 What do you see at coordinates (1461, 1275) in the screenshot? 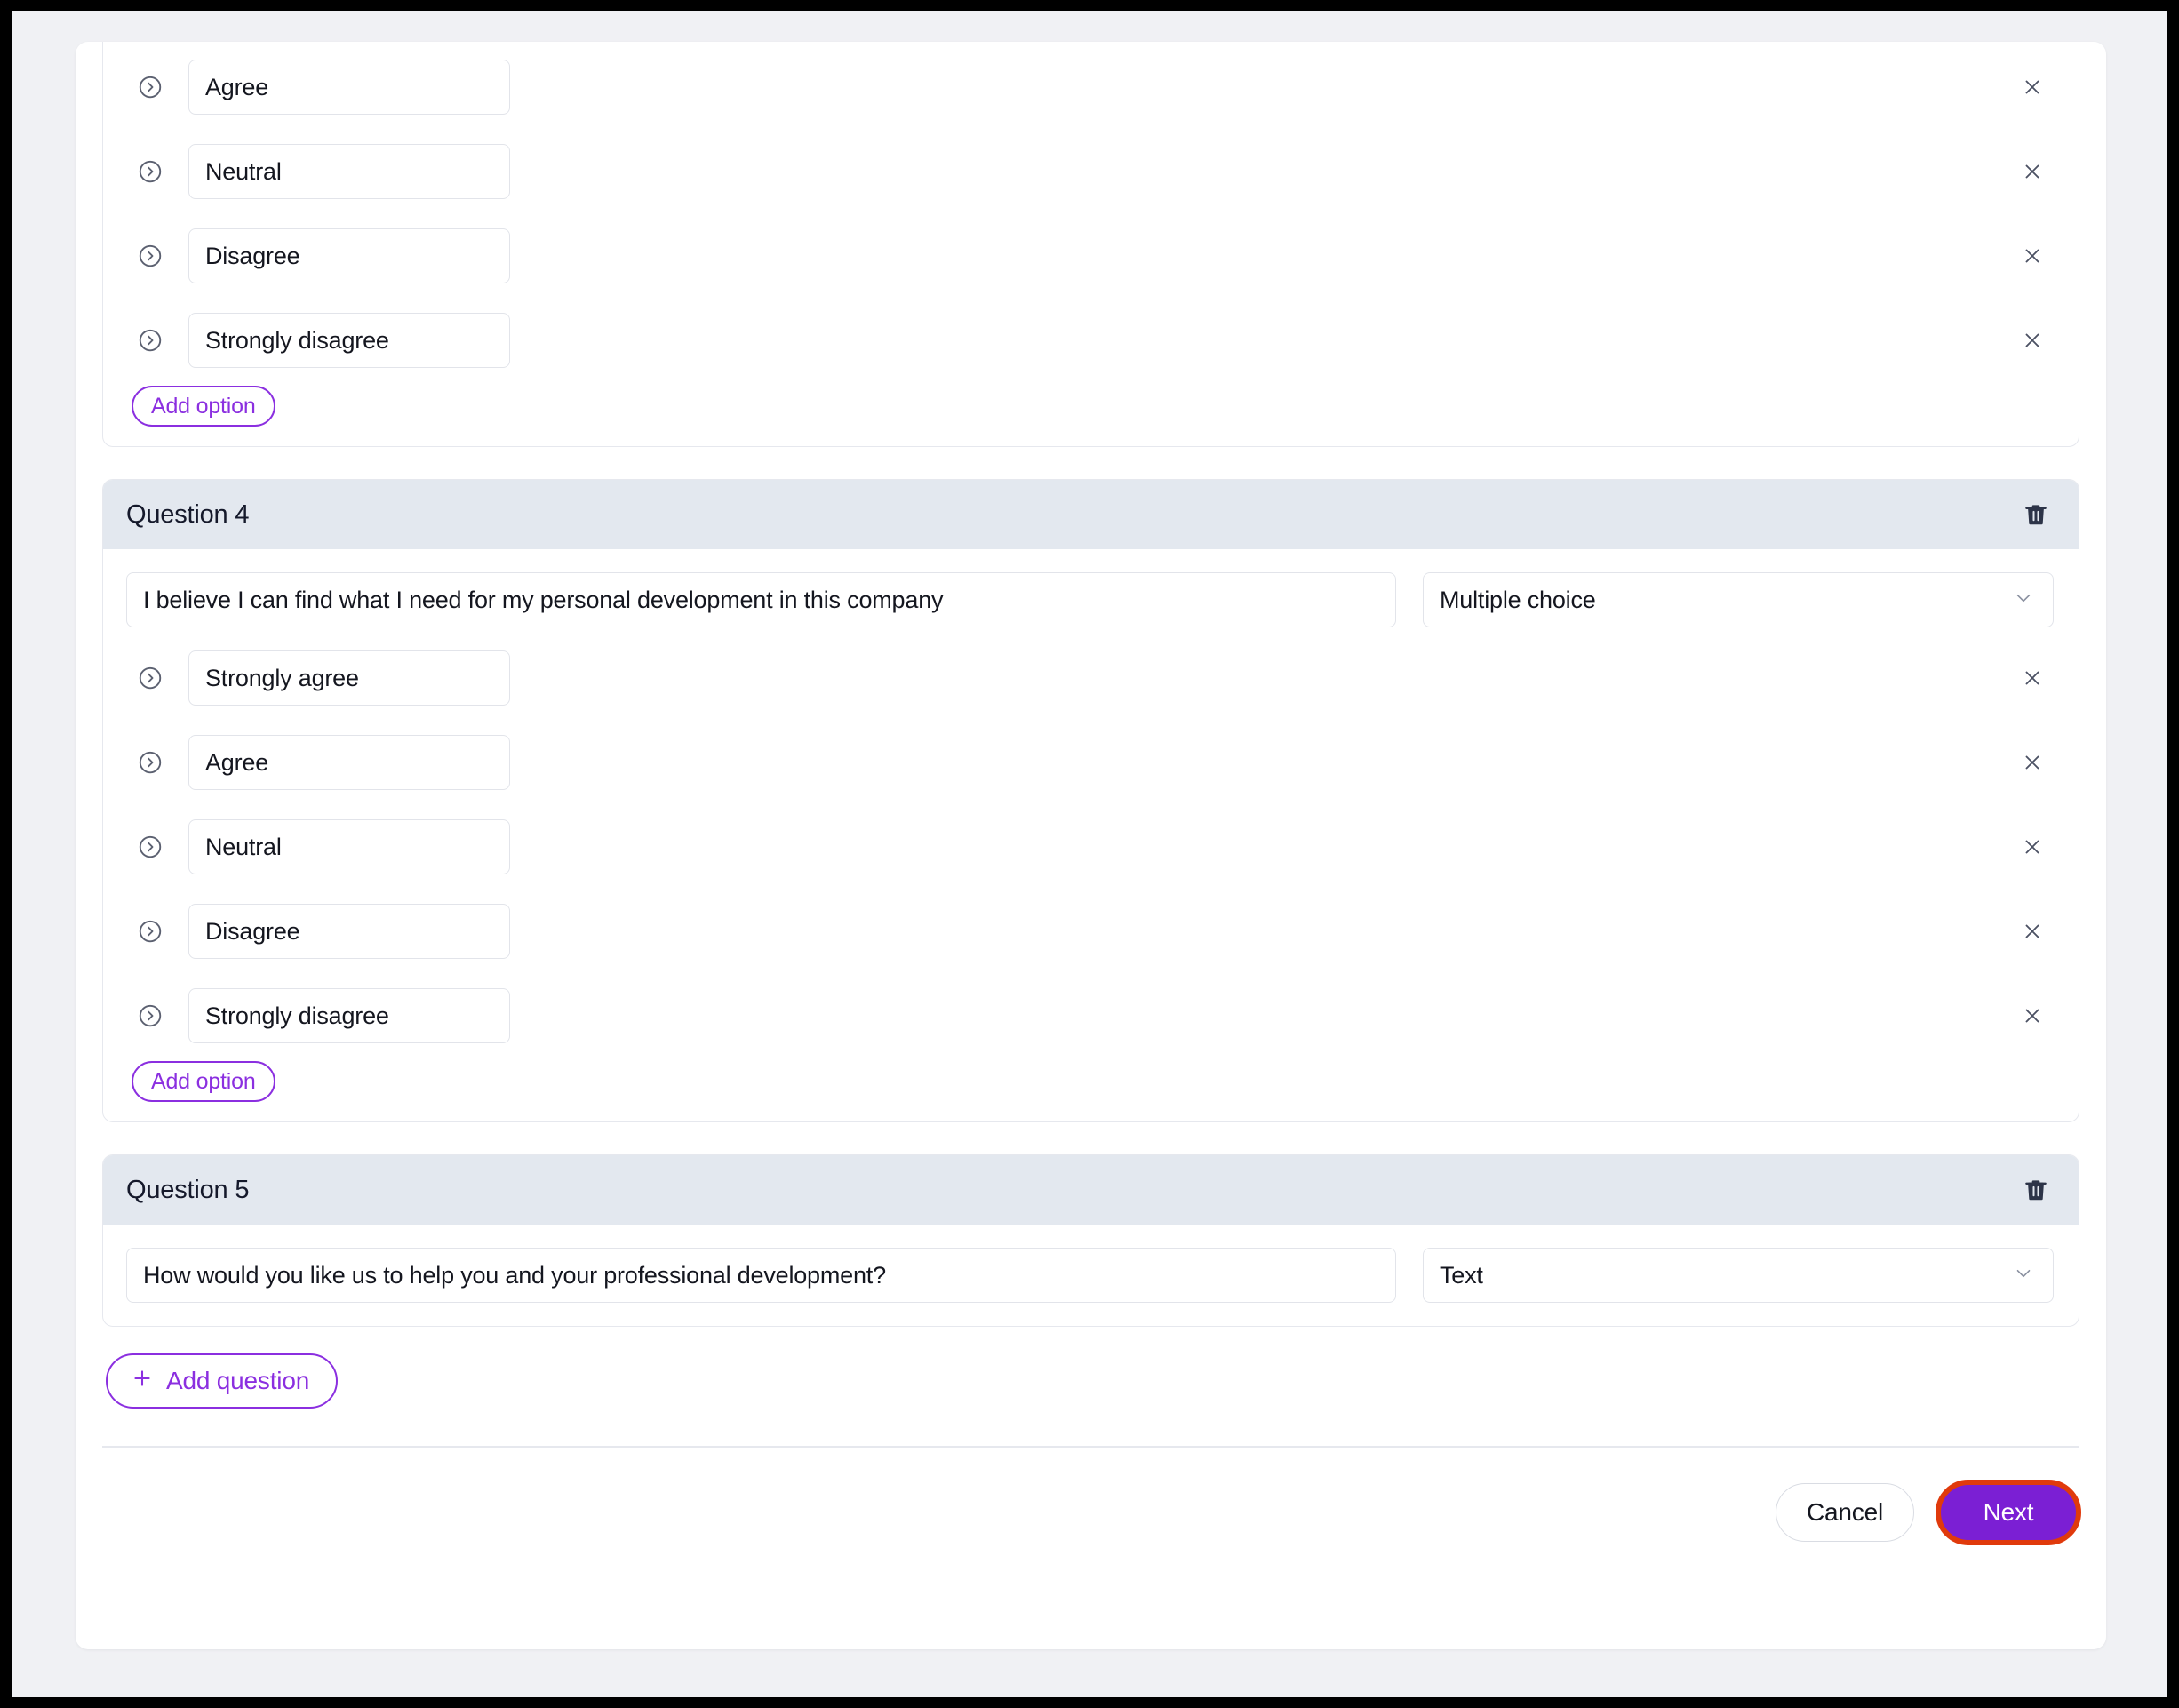
I see `question-type-value: Text` at bounding box center [1461, 1275].